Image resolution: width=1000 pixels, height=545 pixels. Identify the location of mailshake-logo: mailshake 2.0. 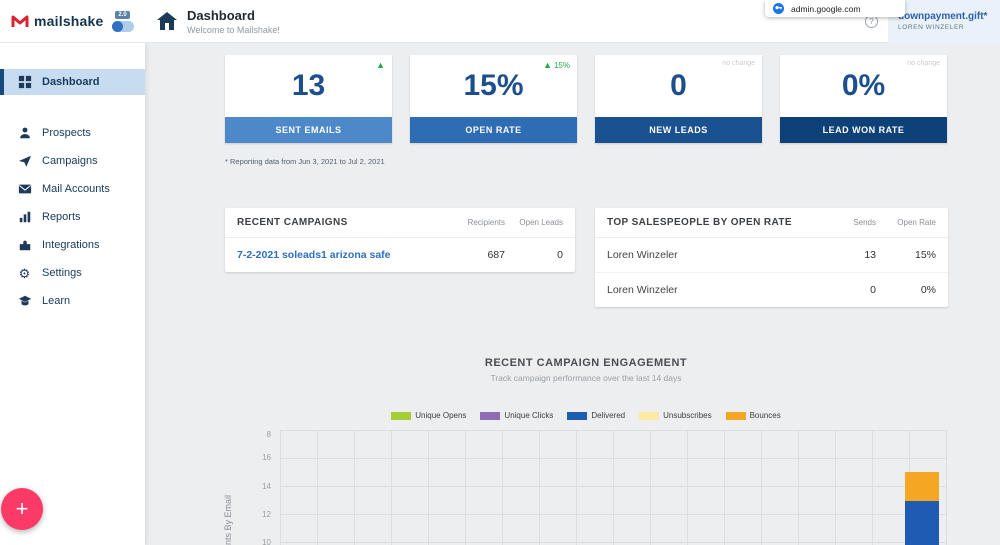
(72, 21).